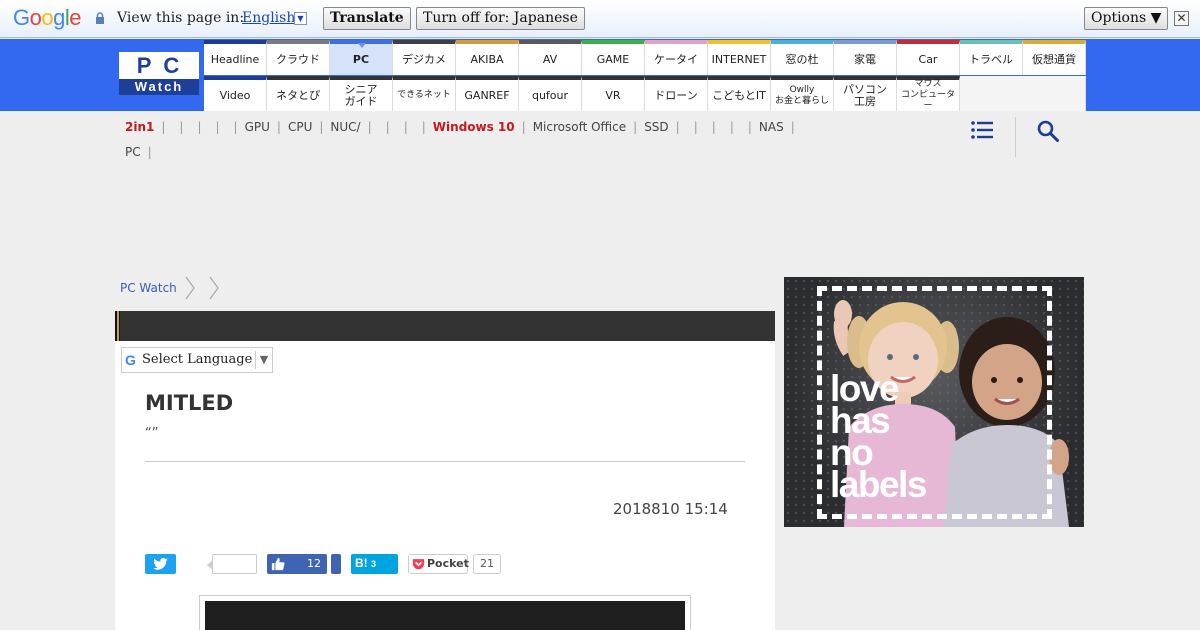  I want to click on tag-link: SSD, so click(656, 127).